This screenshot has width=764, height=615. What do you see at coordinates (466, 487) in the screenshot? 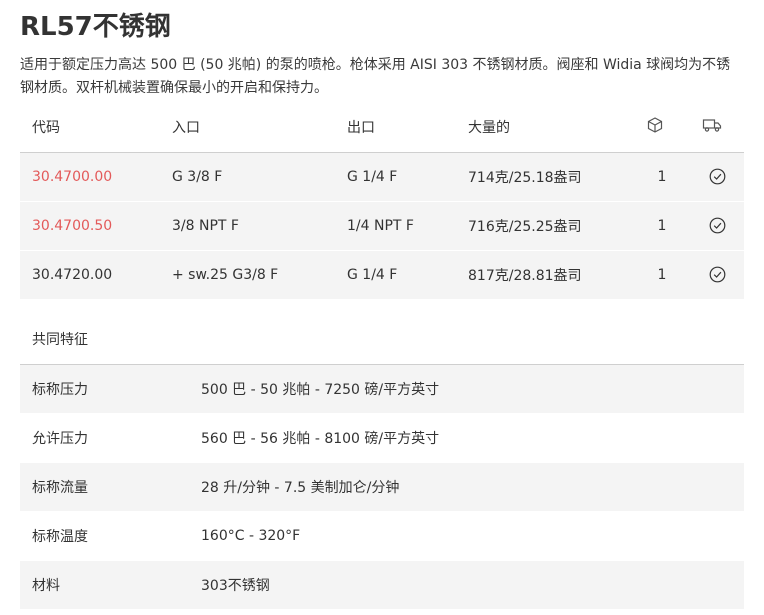
I see `feature-value: 28 升/分钟 - 7.5 美制加仑/分钟` at bounding box center [466, 487].